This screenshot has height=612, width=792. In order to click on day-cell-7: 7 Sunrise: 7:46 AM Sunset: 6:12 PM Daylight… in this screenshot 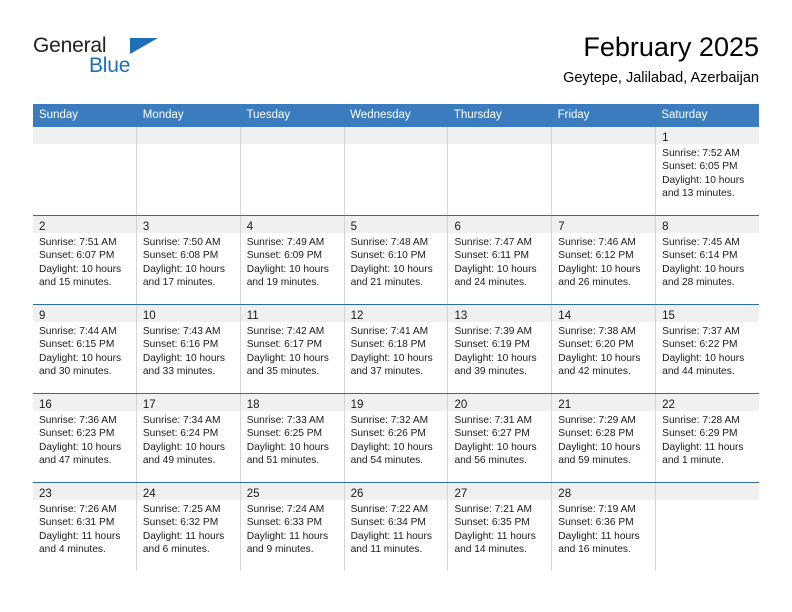, I will do `click(604, 260)`.